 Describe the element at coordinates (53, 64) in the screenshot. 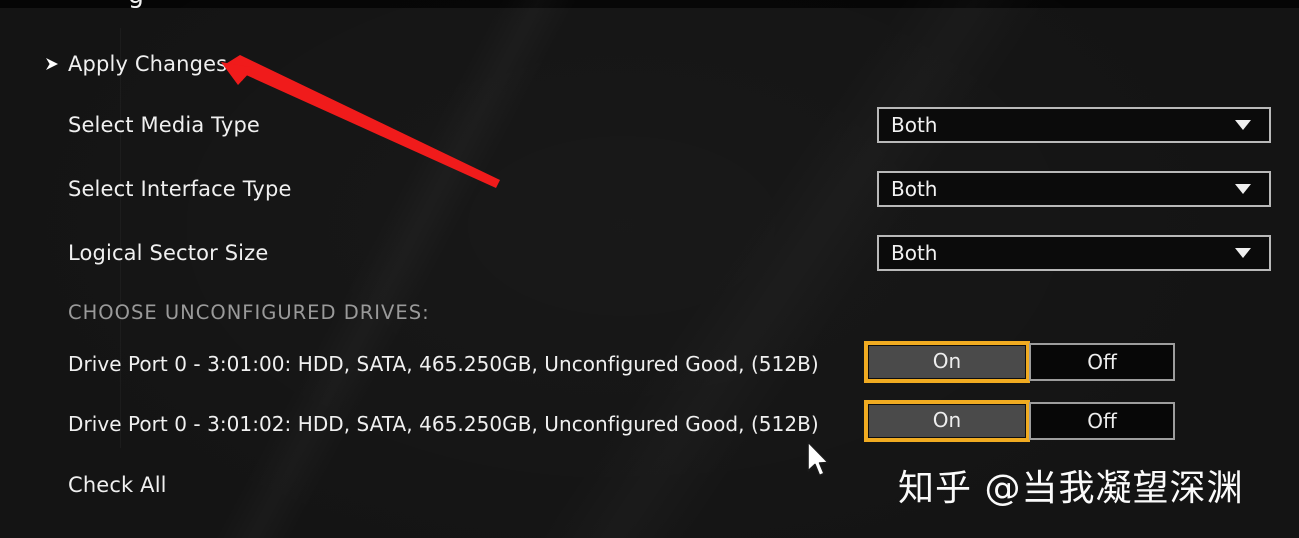

I see `caret-right-icon` at that location.